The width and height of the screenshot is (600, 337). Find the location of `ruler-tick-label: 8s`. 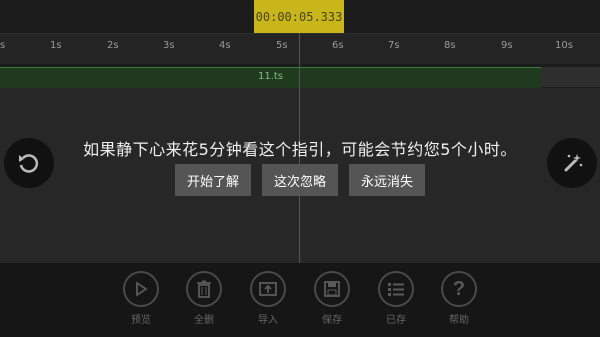

ruler-tick-label: 8s is located at coordinates (450, 45).